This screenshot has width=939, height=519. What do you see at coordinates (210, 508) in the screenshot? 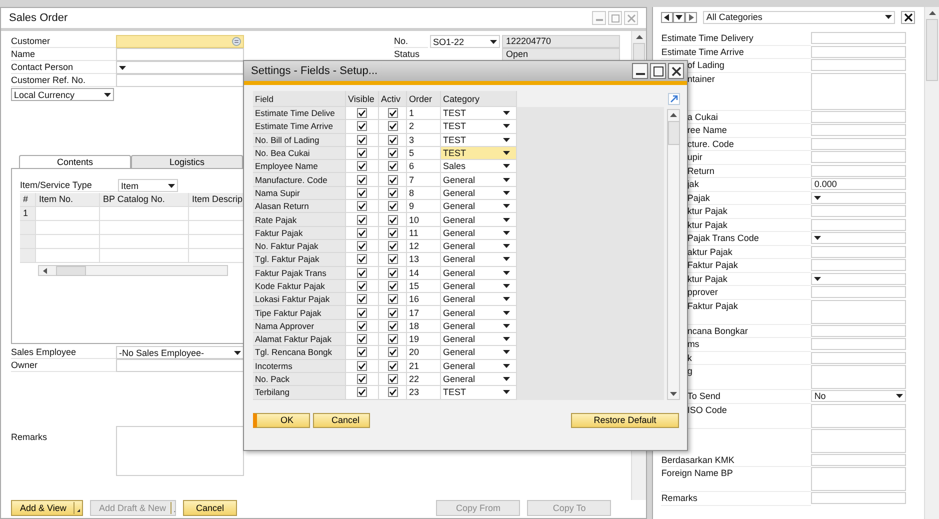
I see `action-button: Cancel` at bounding box center [210, 508].